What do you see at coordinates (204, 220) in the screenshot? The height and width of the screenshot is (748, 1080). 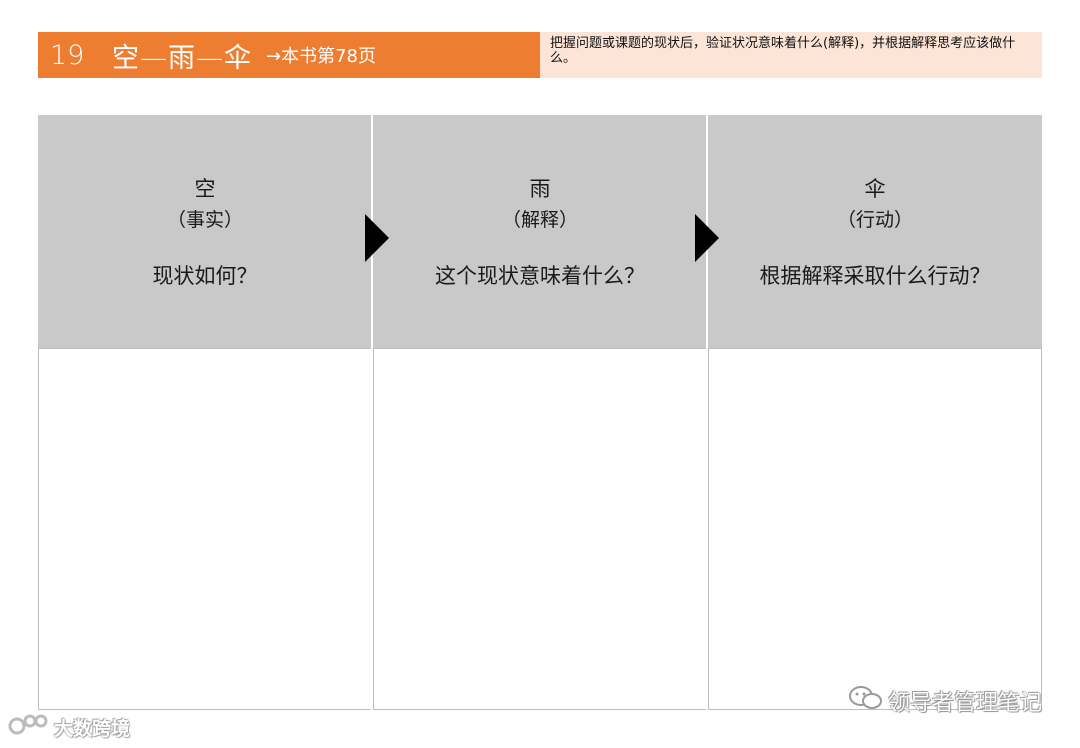 I see `column-sky-subtitle: （事实）` at bounding box center [204, 220].